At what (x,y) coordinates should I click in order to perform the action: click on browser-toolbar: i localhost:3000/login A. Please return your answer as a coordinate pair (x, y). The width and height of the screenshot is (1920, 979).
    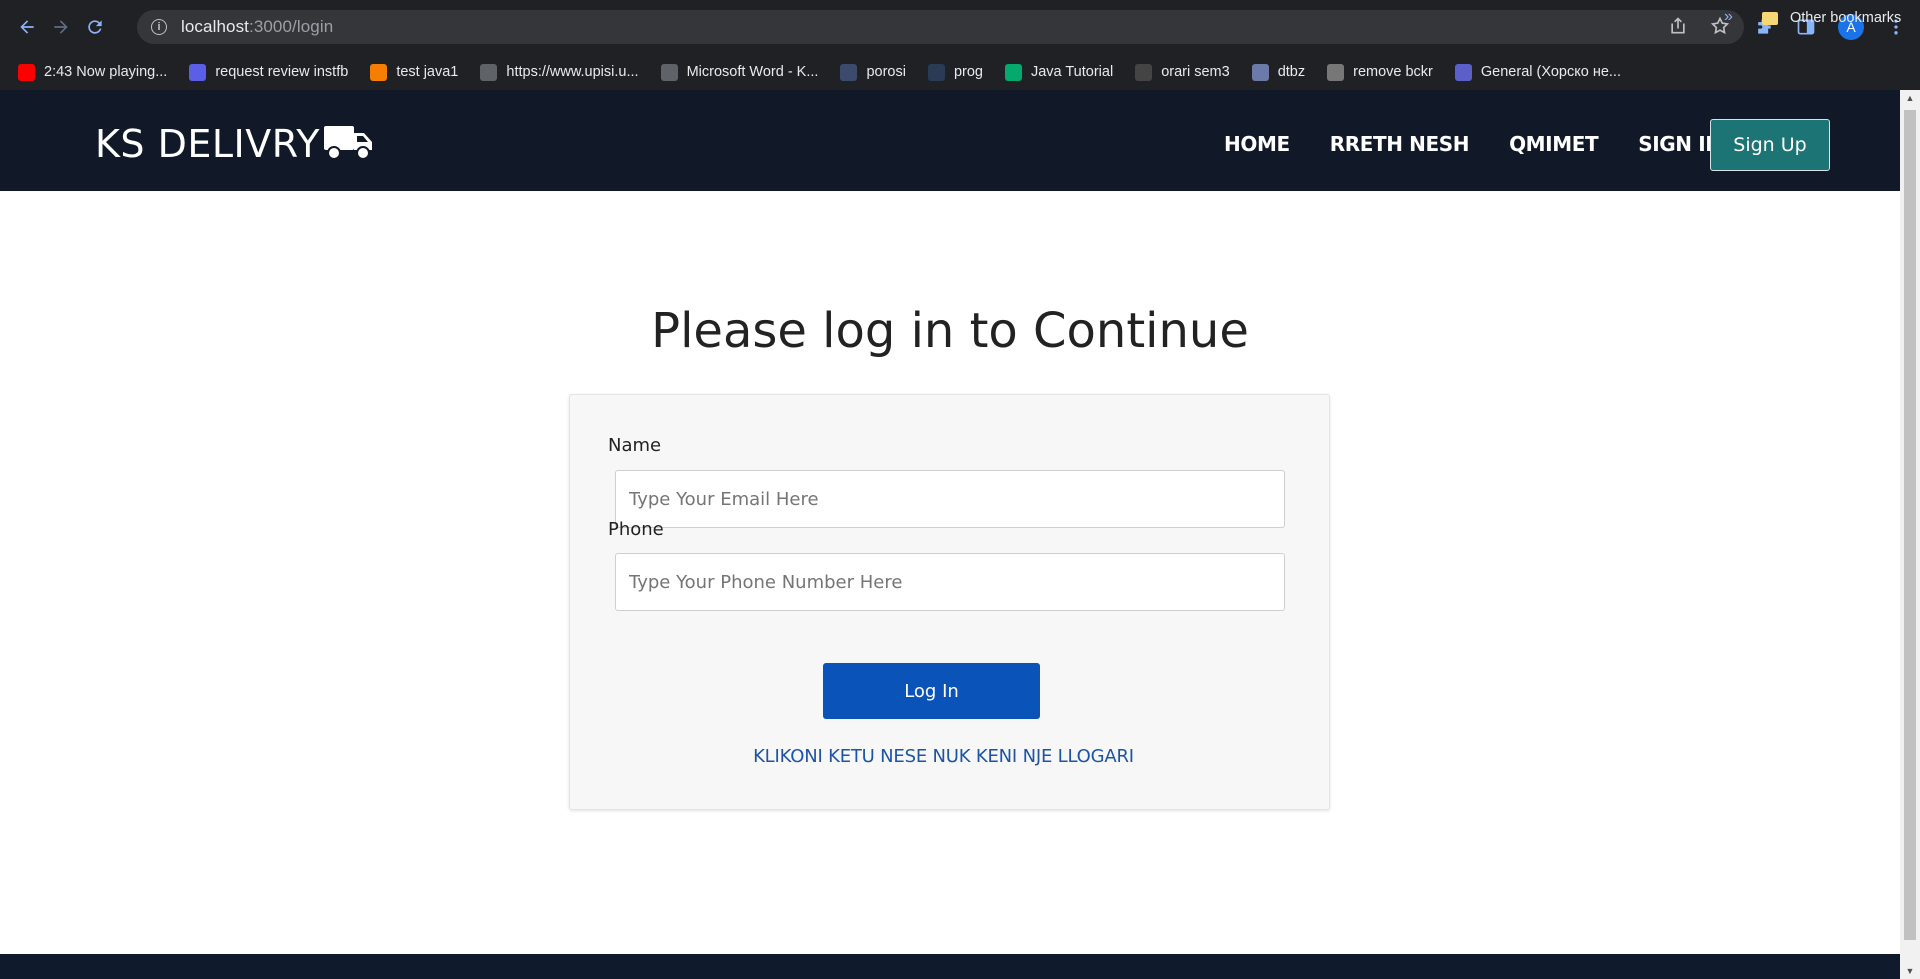
    Looking at the image, I should click on (960, 27).